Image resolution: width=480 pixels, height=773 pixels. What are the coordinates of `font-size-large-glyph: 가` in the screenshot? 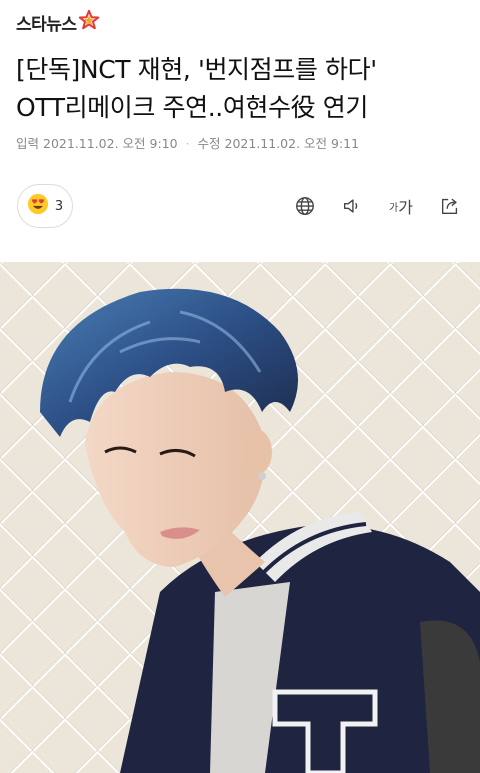 It's located at (405, 207).